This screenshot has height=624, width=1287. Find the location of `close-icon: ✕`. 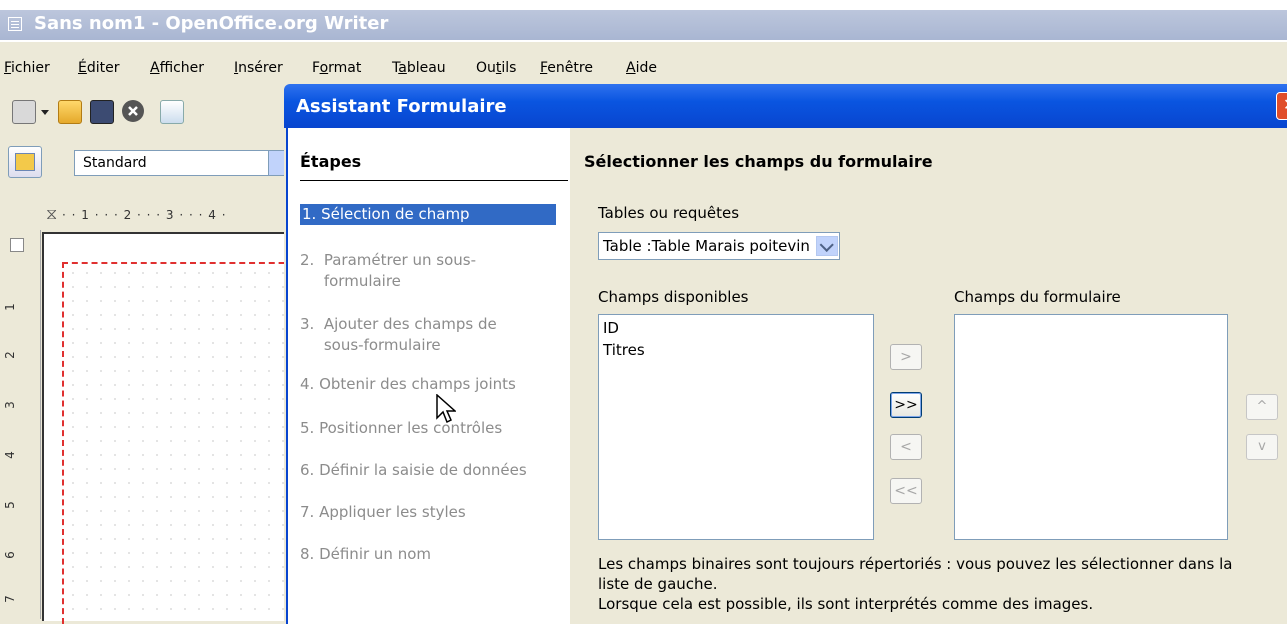

close-icon: ✕ is located at coordinates (1285, 104).